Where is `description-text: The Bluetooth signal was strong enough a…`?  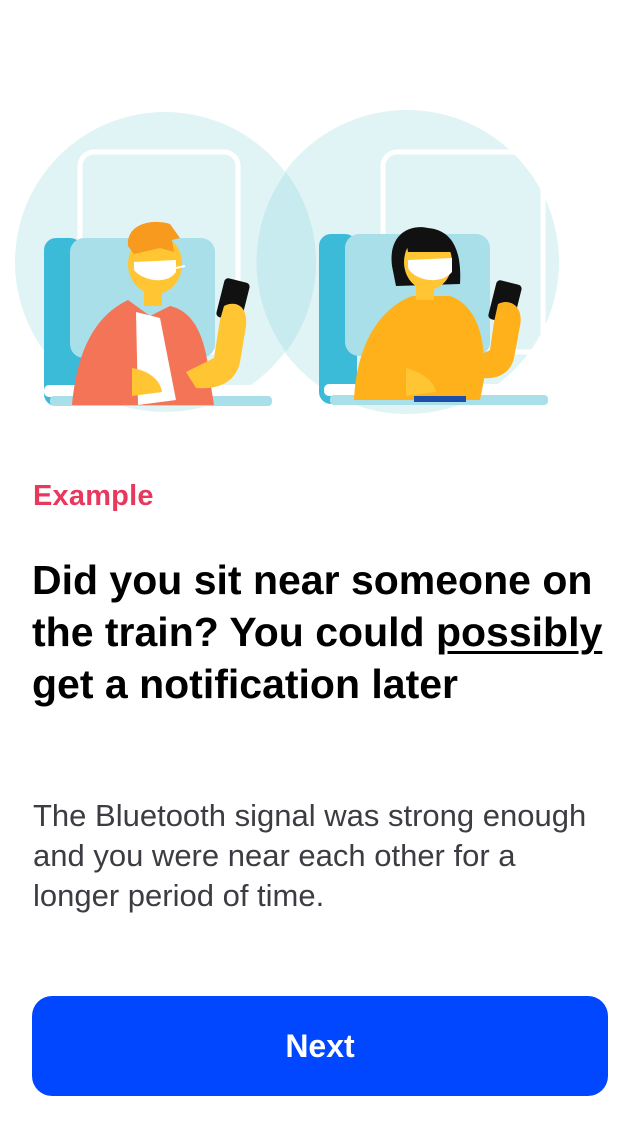
description-text: The Bluetooth signal was strong enough a… is located at coordinates (310, 855).